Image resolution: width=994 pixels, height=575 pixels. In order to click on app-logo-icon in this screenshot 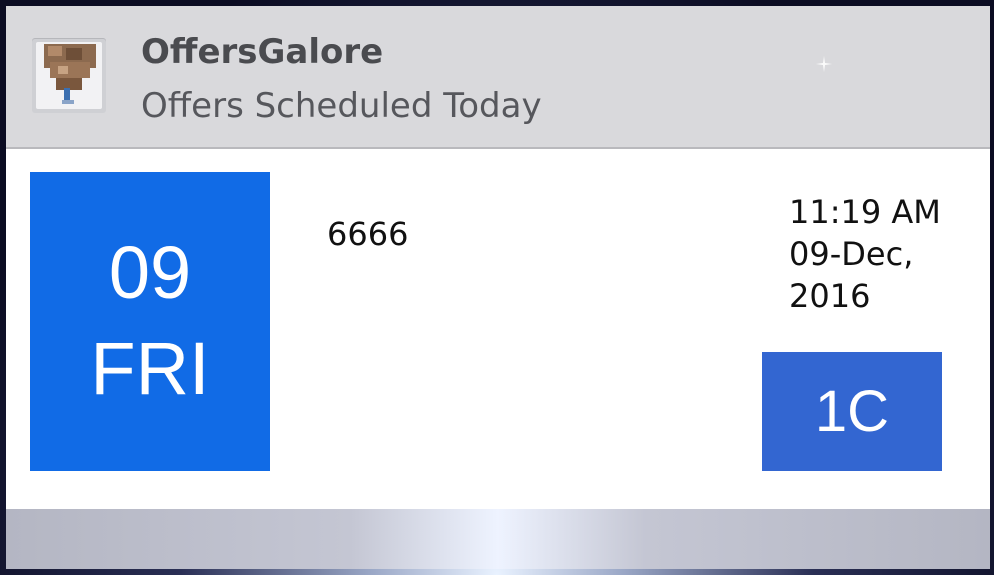, I will do `click(69, 75)`.